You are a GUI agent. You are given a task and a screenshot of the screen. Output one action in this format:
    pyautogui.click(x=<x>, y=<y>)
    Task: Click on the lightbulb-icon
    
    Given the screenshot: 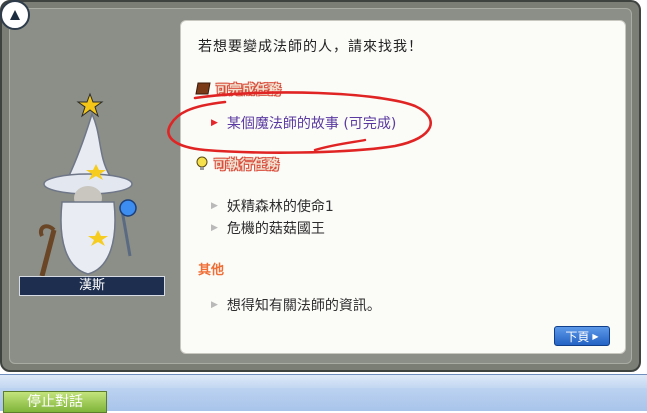 What is the action you would take?
    pyautogui.click(x=202, y=163)
    